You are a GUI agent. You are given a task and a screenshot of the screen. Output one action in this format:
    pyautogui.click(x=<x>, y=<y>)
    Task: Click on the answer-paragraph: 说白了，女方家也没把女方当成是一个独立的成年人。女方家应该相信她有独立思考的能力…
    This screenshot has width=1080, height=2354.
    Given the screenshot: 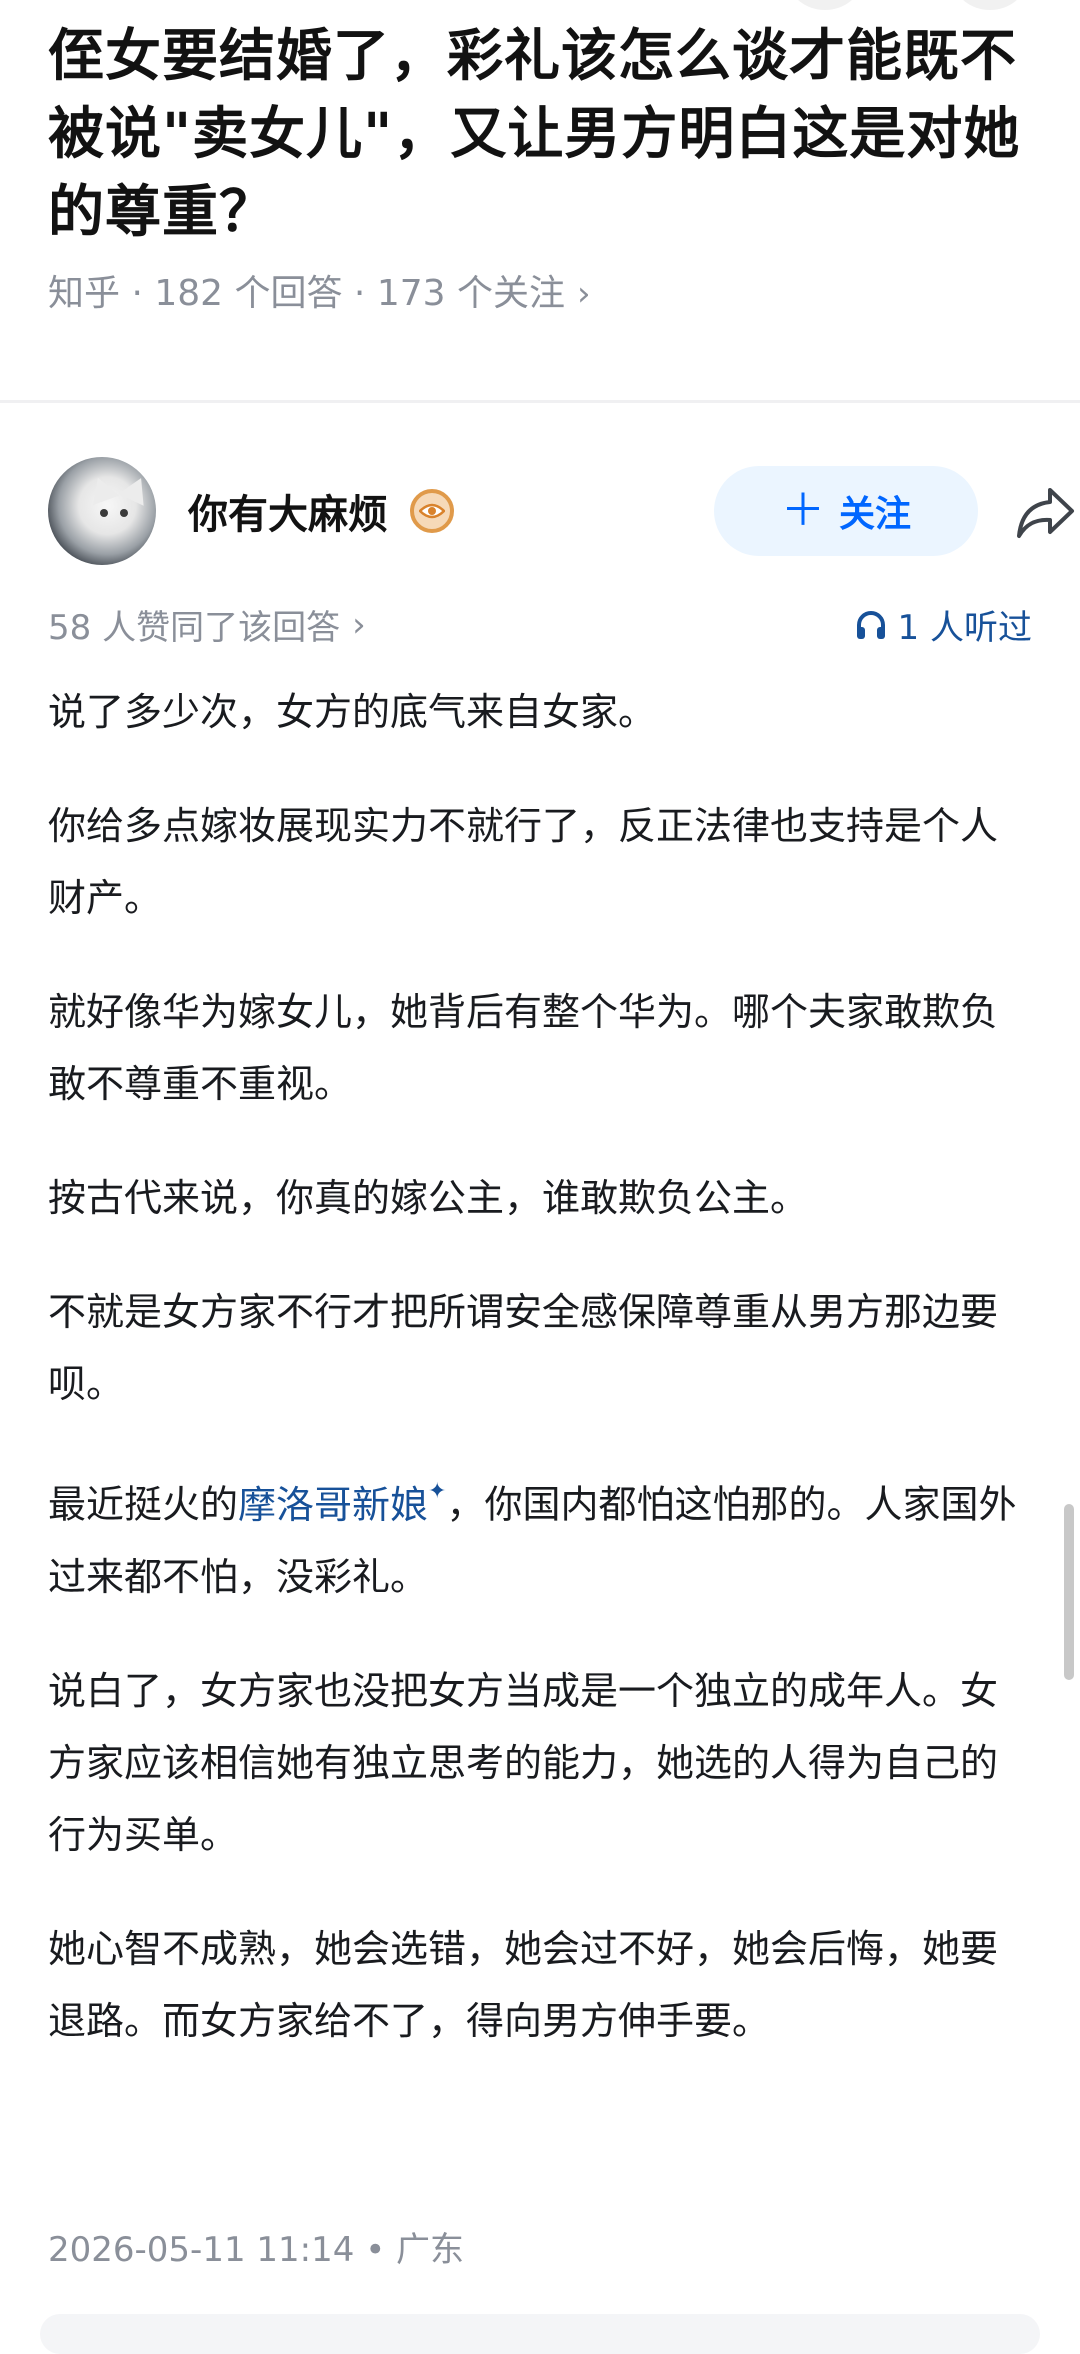 What is the action you would take?
    pyautogui.click(x=523, y=1762)
    